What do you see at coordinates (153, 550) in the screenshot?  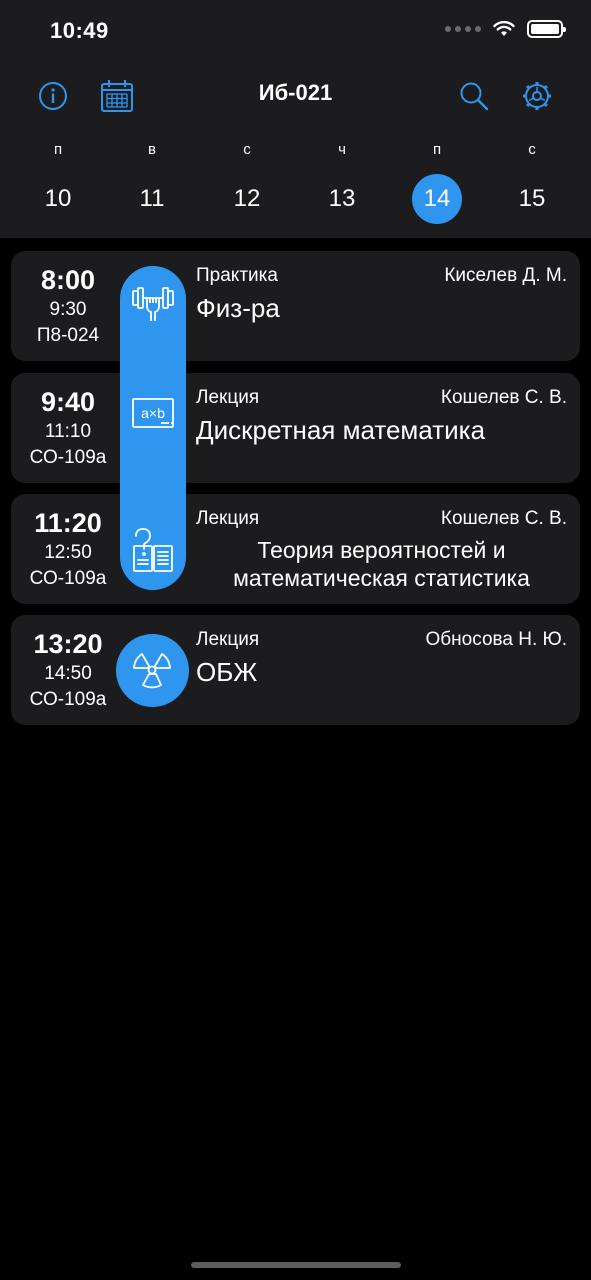 I see `question-book-icon` at bounding box center [153, 550].